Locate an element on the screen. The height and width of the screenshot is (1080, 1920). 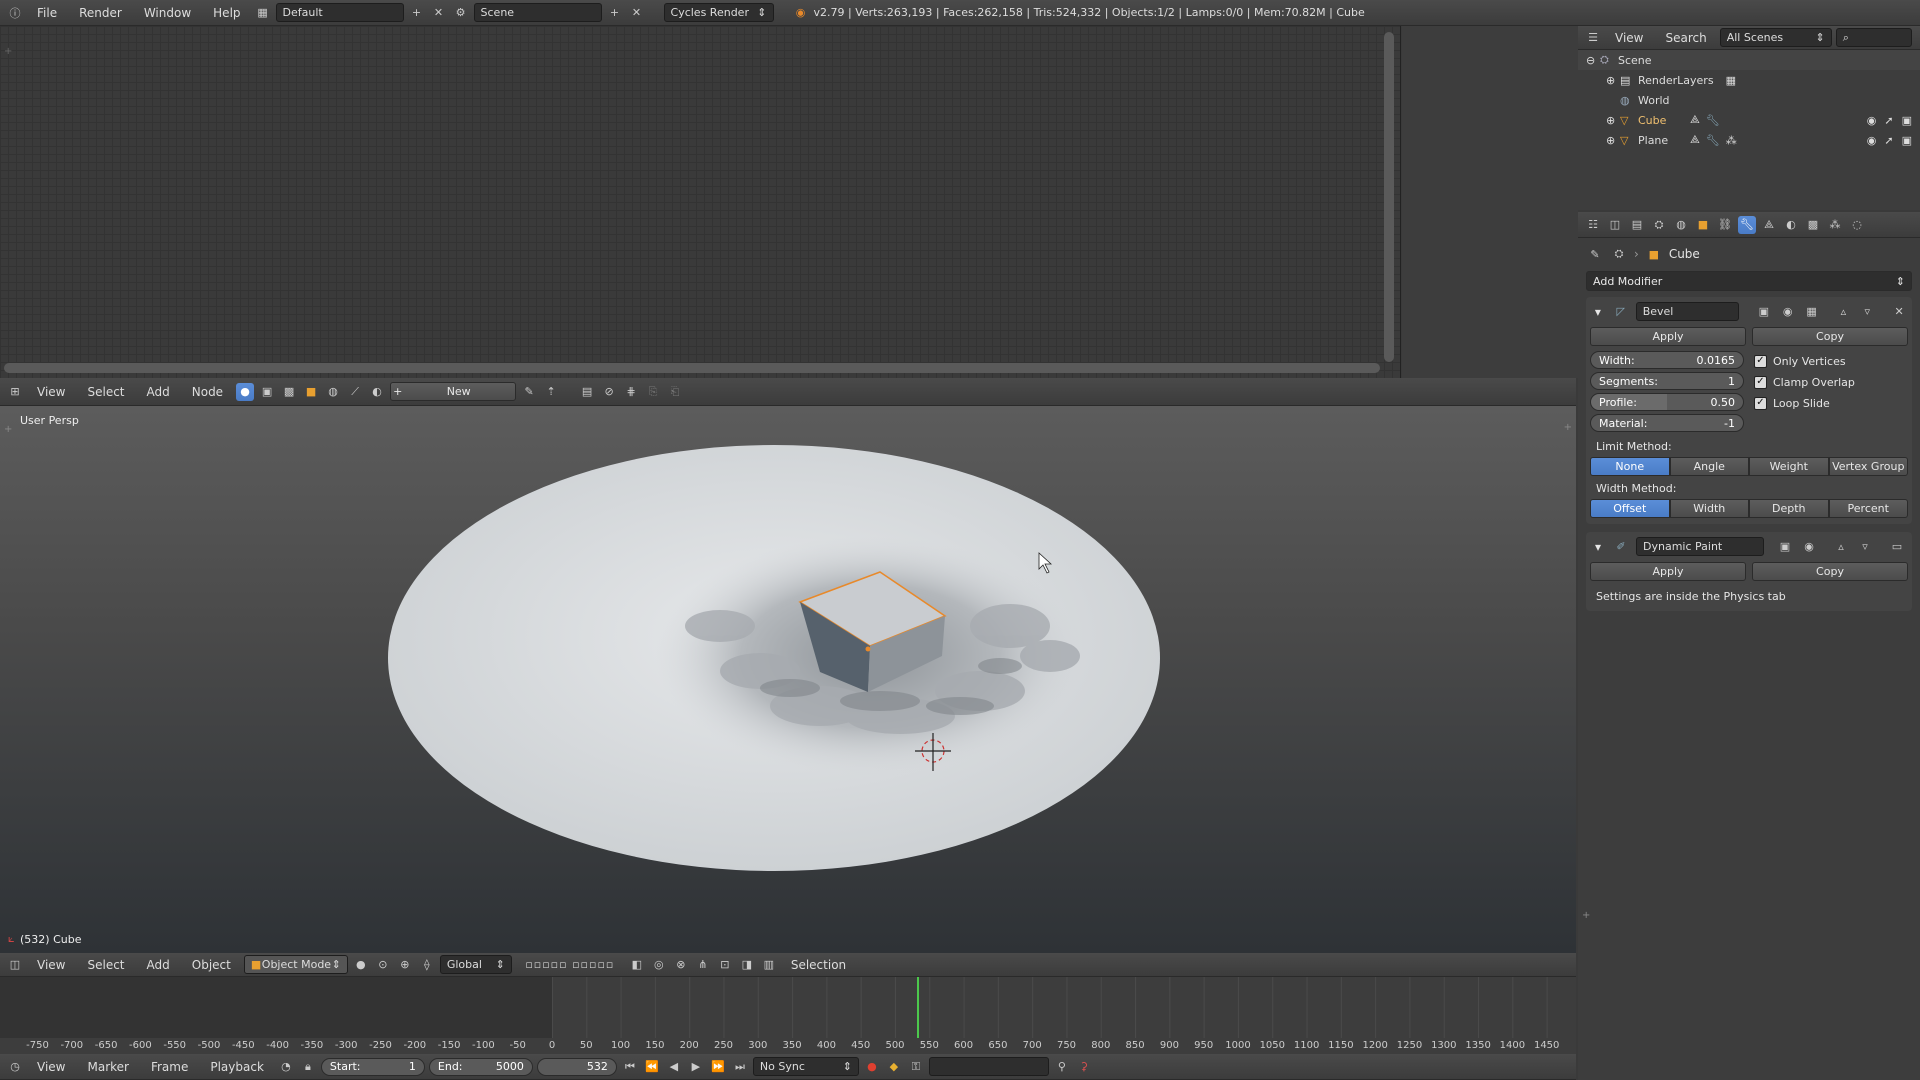
opengl-render-icon: ◨ is located at coordinates (747, 965).